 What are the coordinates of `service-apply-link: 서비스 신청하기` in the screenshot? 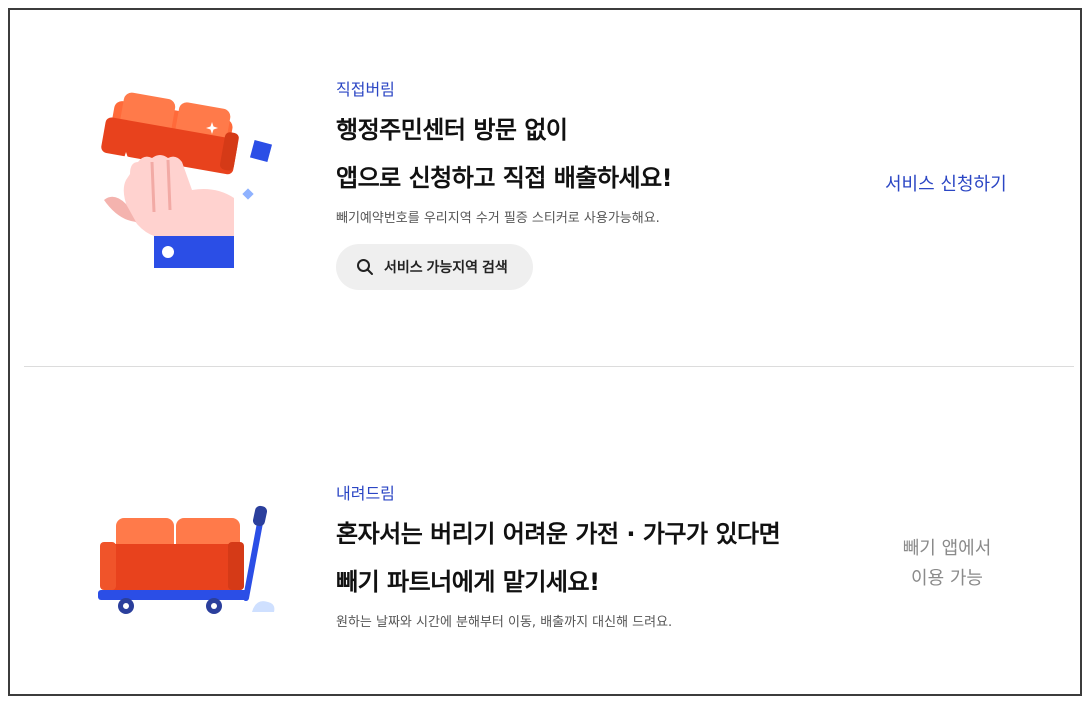 It's located at (946, 183).